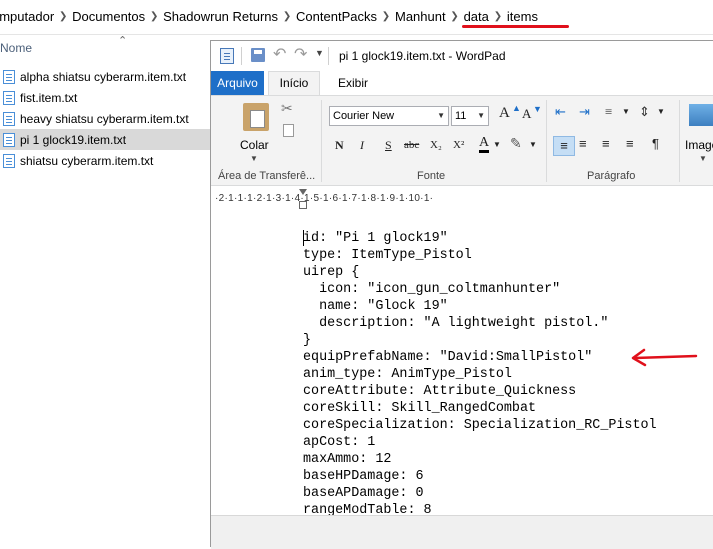 This screenshot has width=713, height=549. What do you see at coordinates (294, 83) in the screenshot?
I see `tab-home: Início` at bounding box center [294, 83].